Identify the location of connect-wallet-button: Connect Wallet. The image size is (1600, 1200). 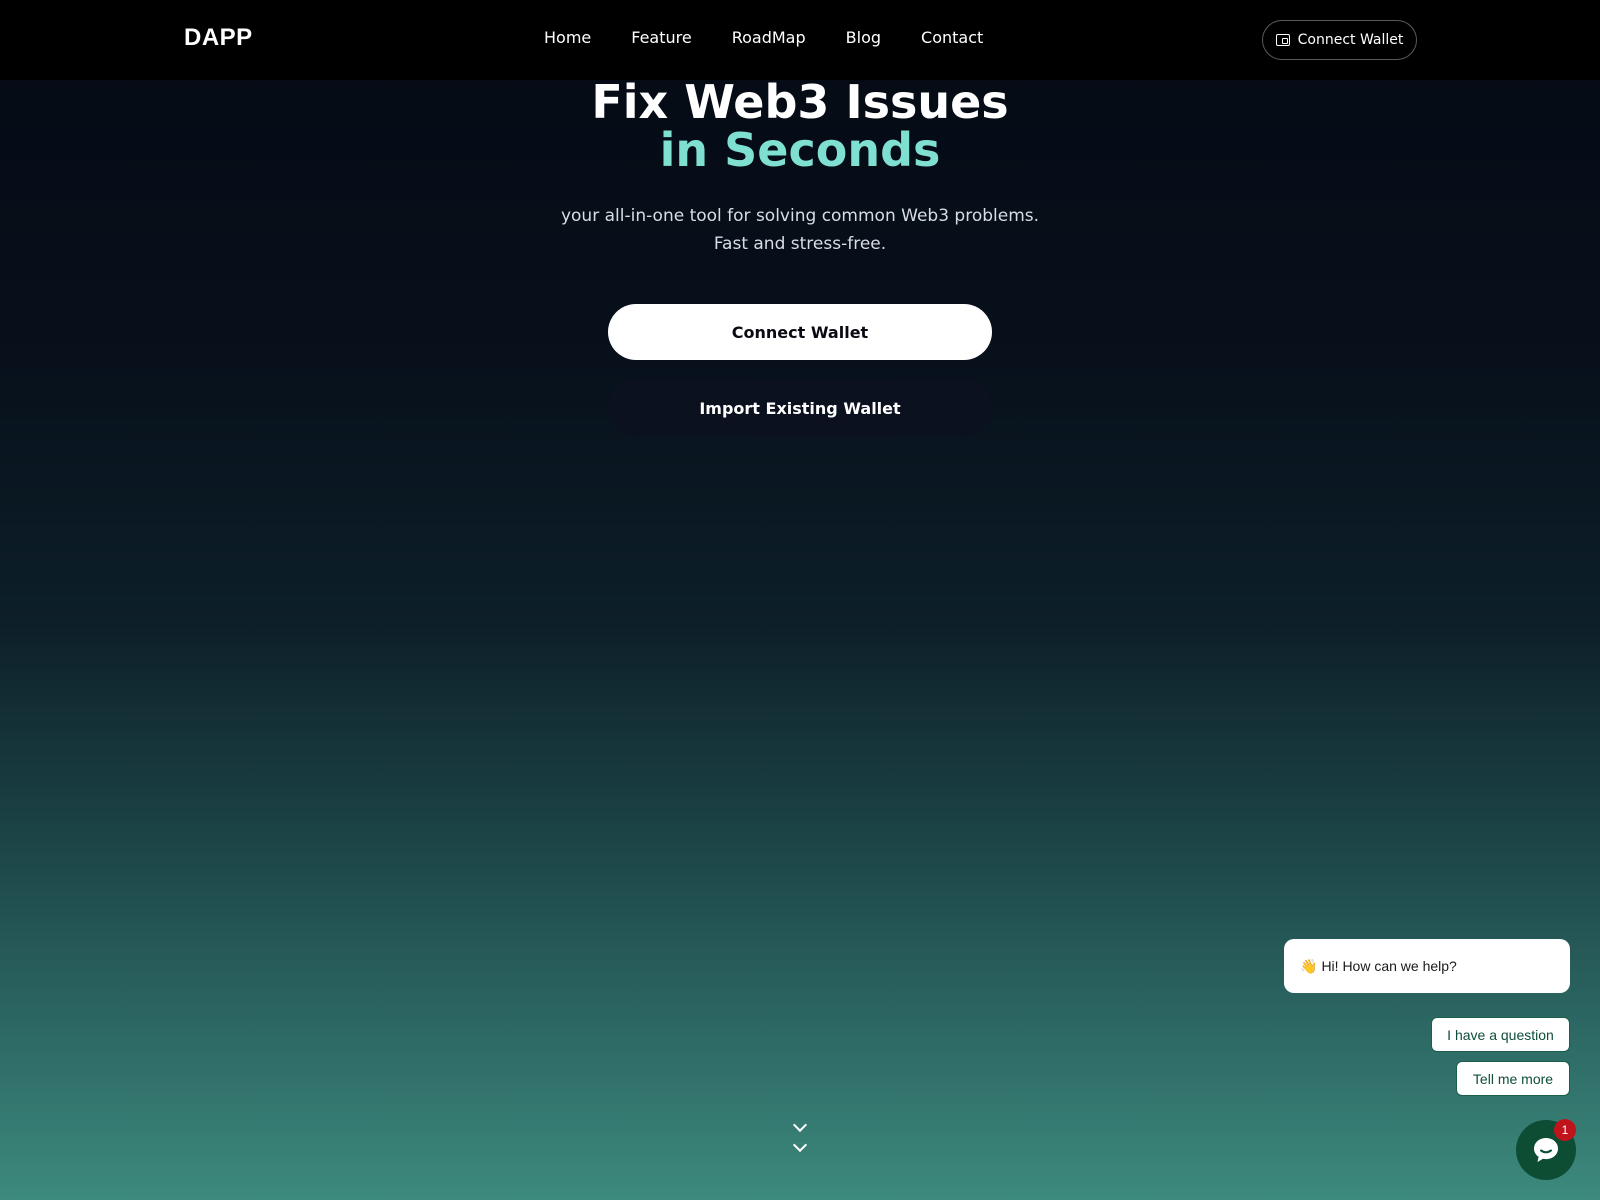
(800, 332).